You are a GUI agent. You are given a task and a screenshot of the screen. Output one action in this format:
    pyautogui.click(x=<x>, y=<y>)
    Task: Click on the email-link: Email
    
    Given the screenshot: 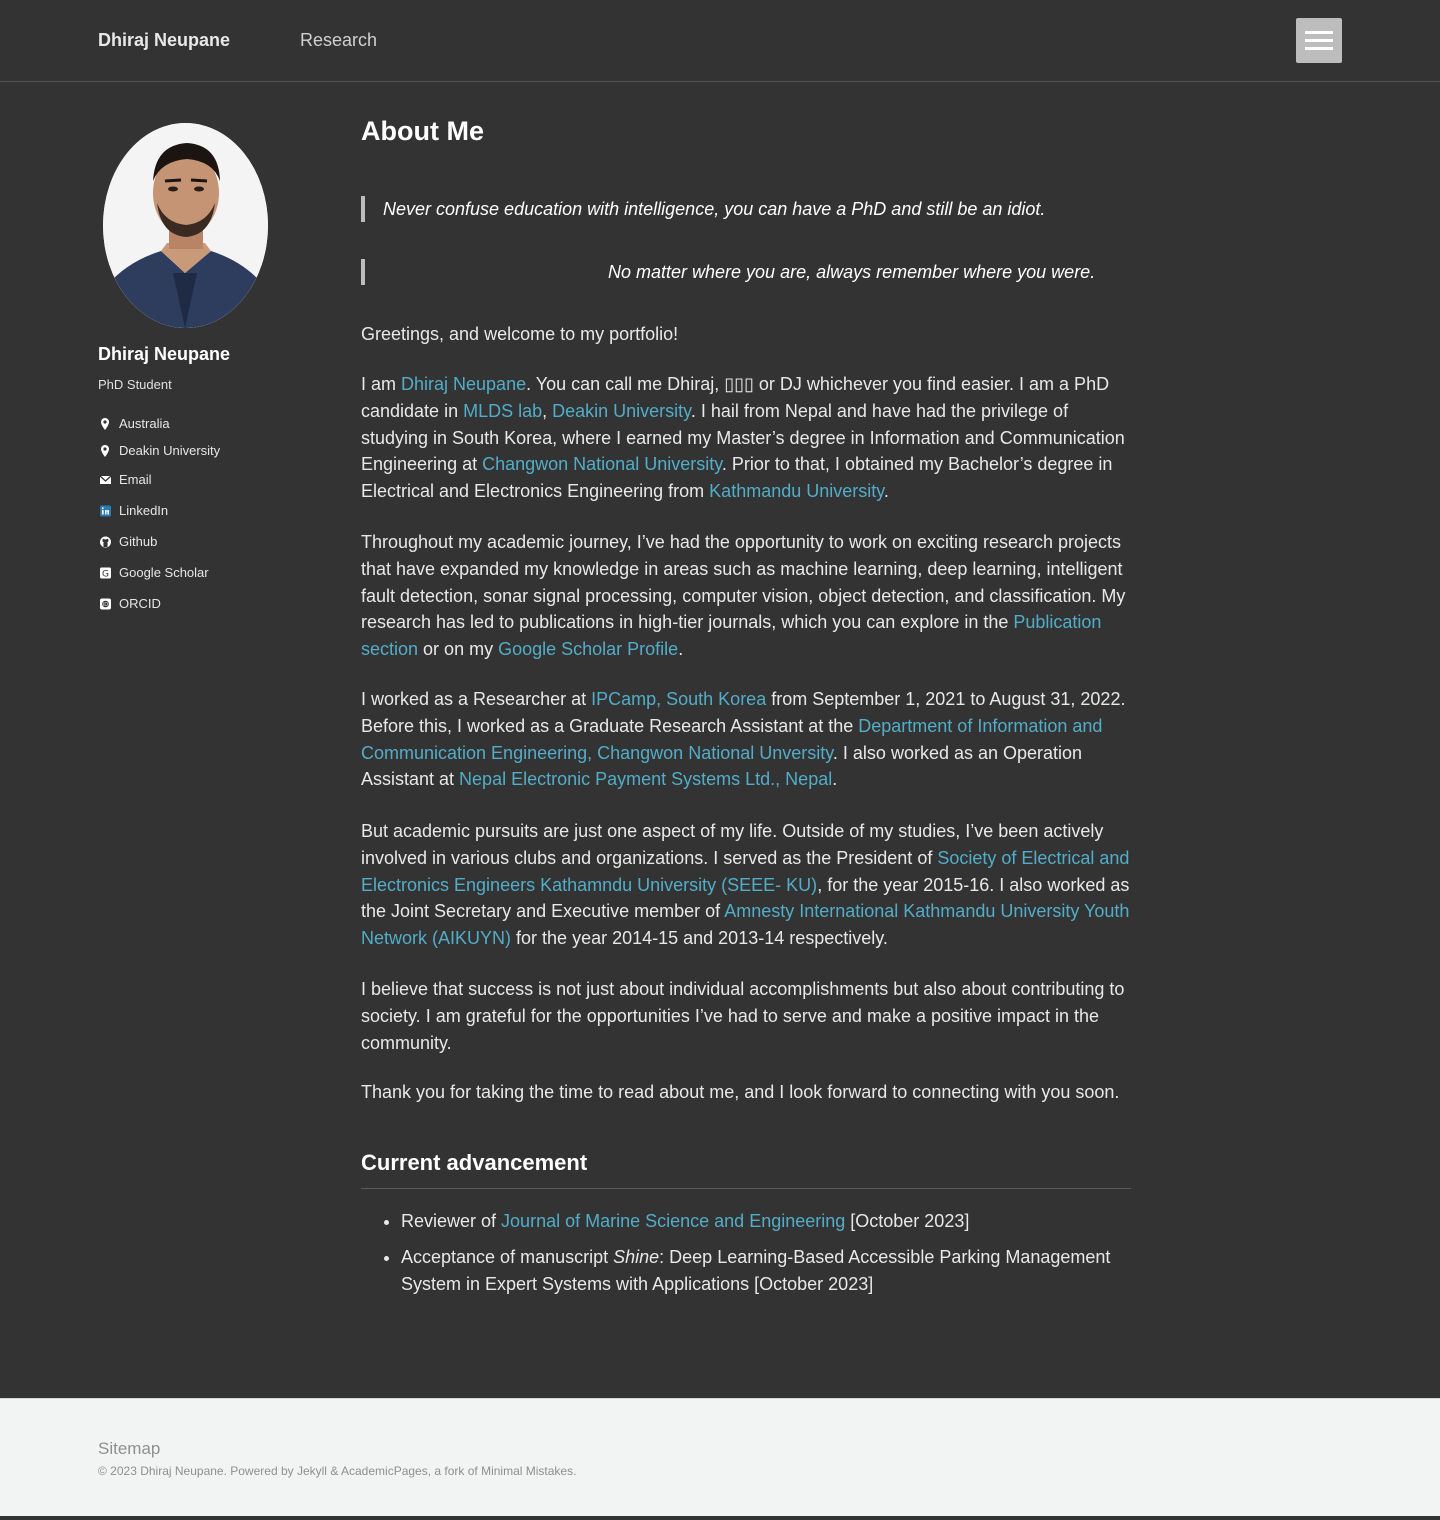 What is the action you would take?
    pyautogui.click(x=125, y=479)
    